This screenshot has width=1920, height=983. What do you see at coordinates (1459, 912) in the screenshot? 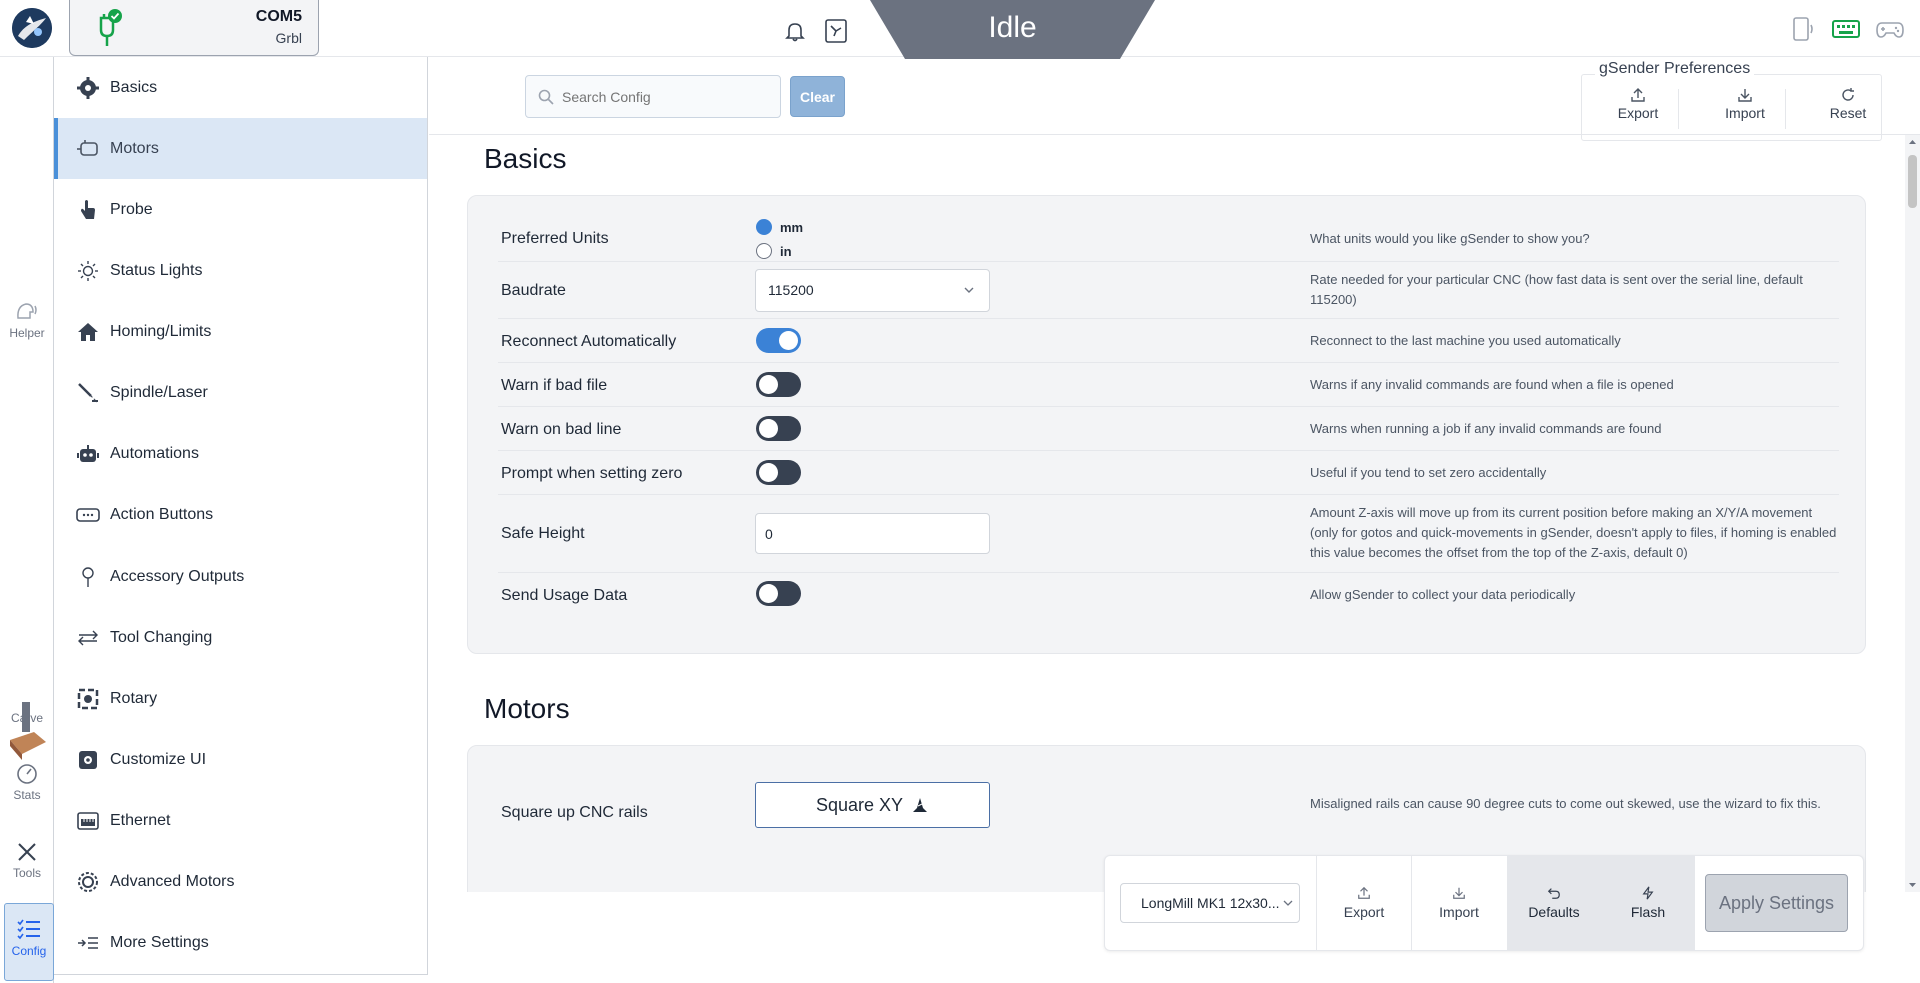
I see `settings-import-label: Import` at bounding box center [1459, 912].